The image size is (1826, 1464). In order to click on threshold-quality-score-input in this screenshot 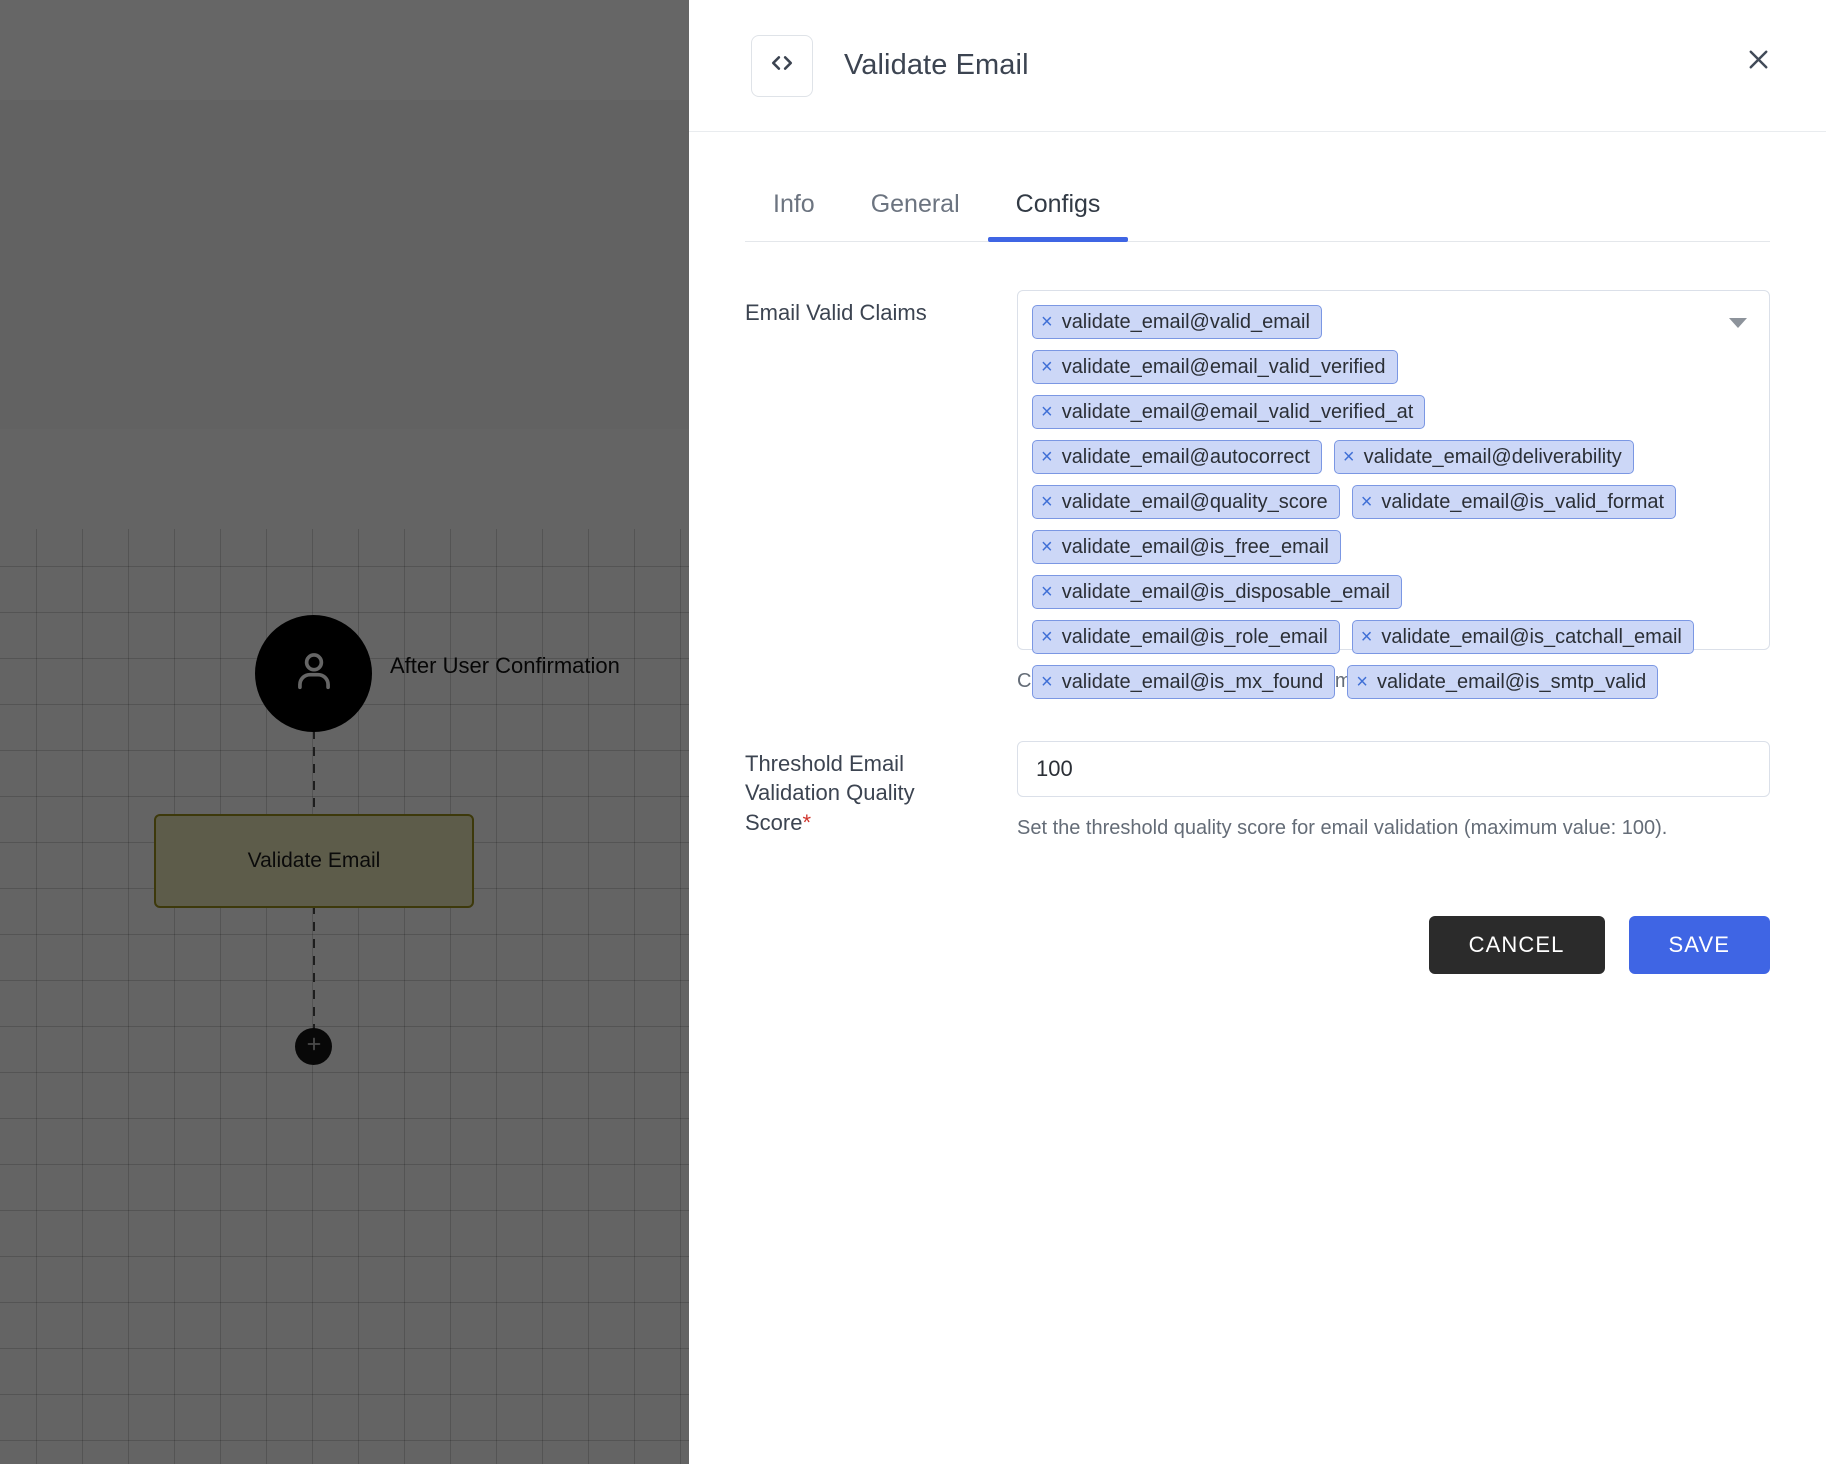, I will do `click(1393, 769)`.